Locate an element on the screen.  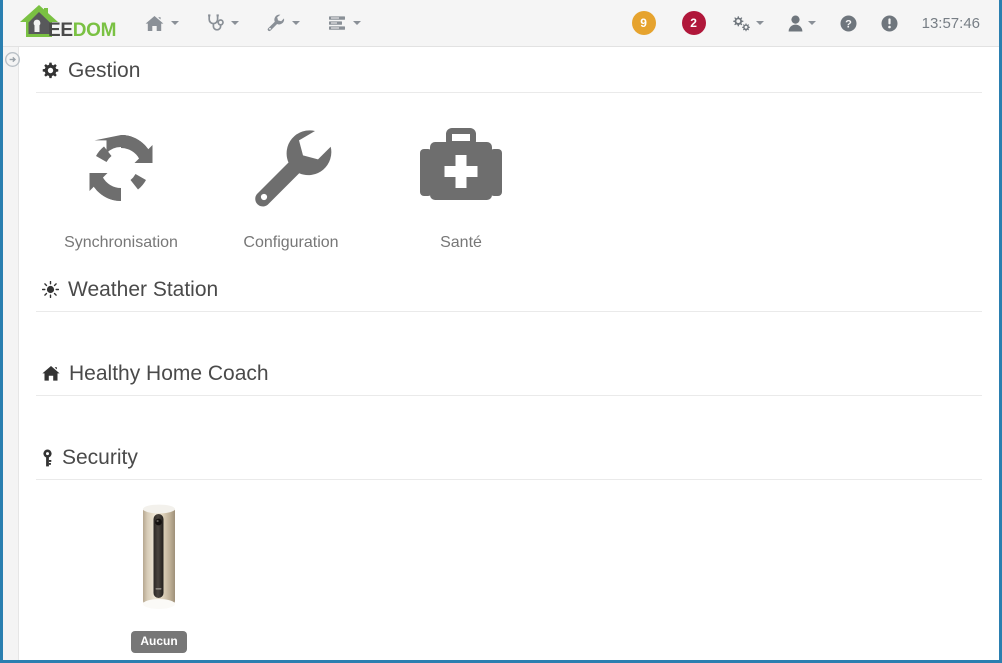
section-body-weather-station is located at coordinates (509, 331).